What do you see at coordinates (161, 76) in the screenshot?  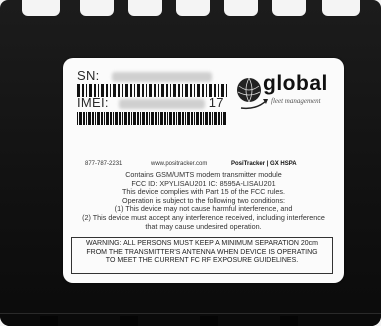 I see `redacted-serial` at bounding box center [161, 76].